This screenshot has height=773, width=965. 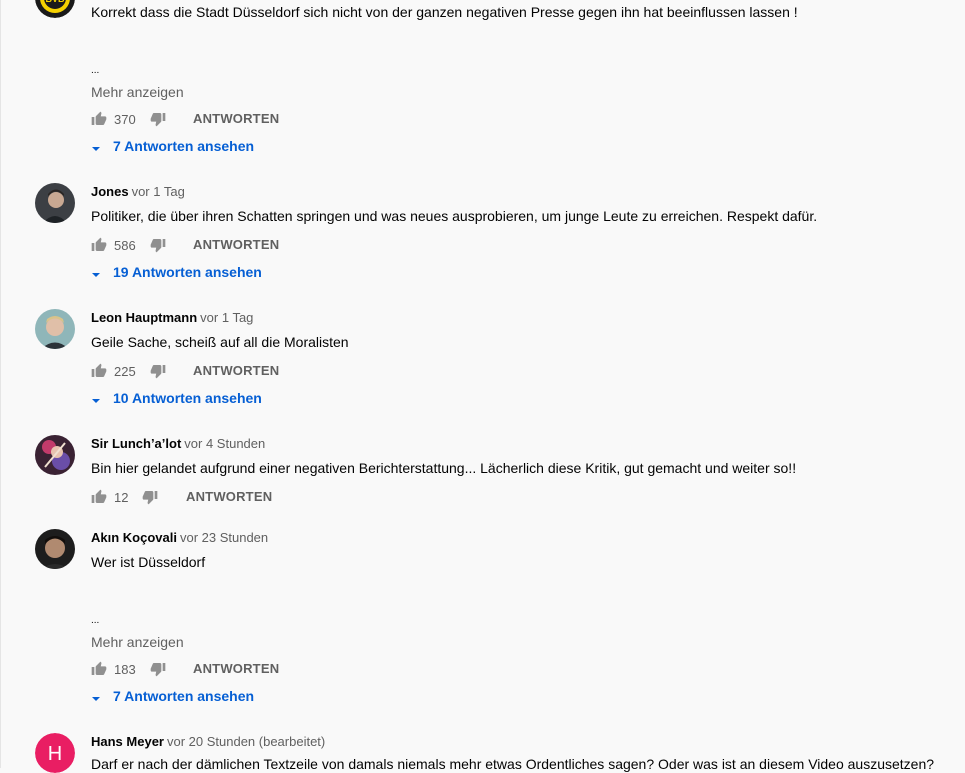 I want to click on like-count: 183, so click(x=125, y=669).